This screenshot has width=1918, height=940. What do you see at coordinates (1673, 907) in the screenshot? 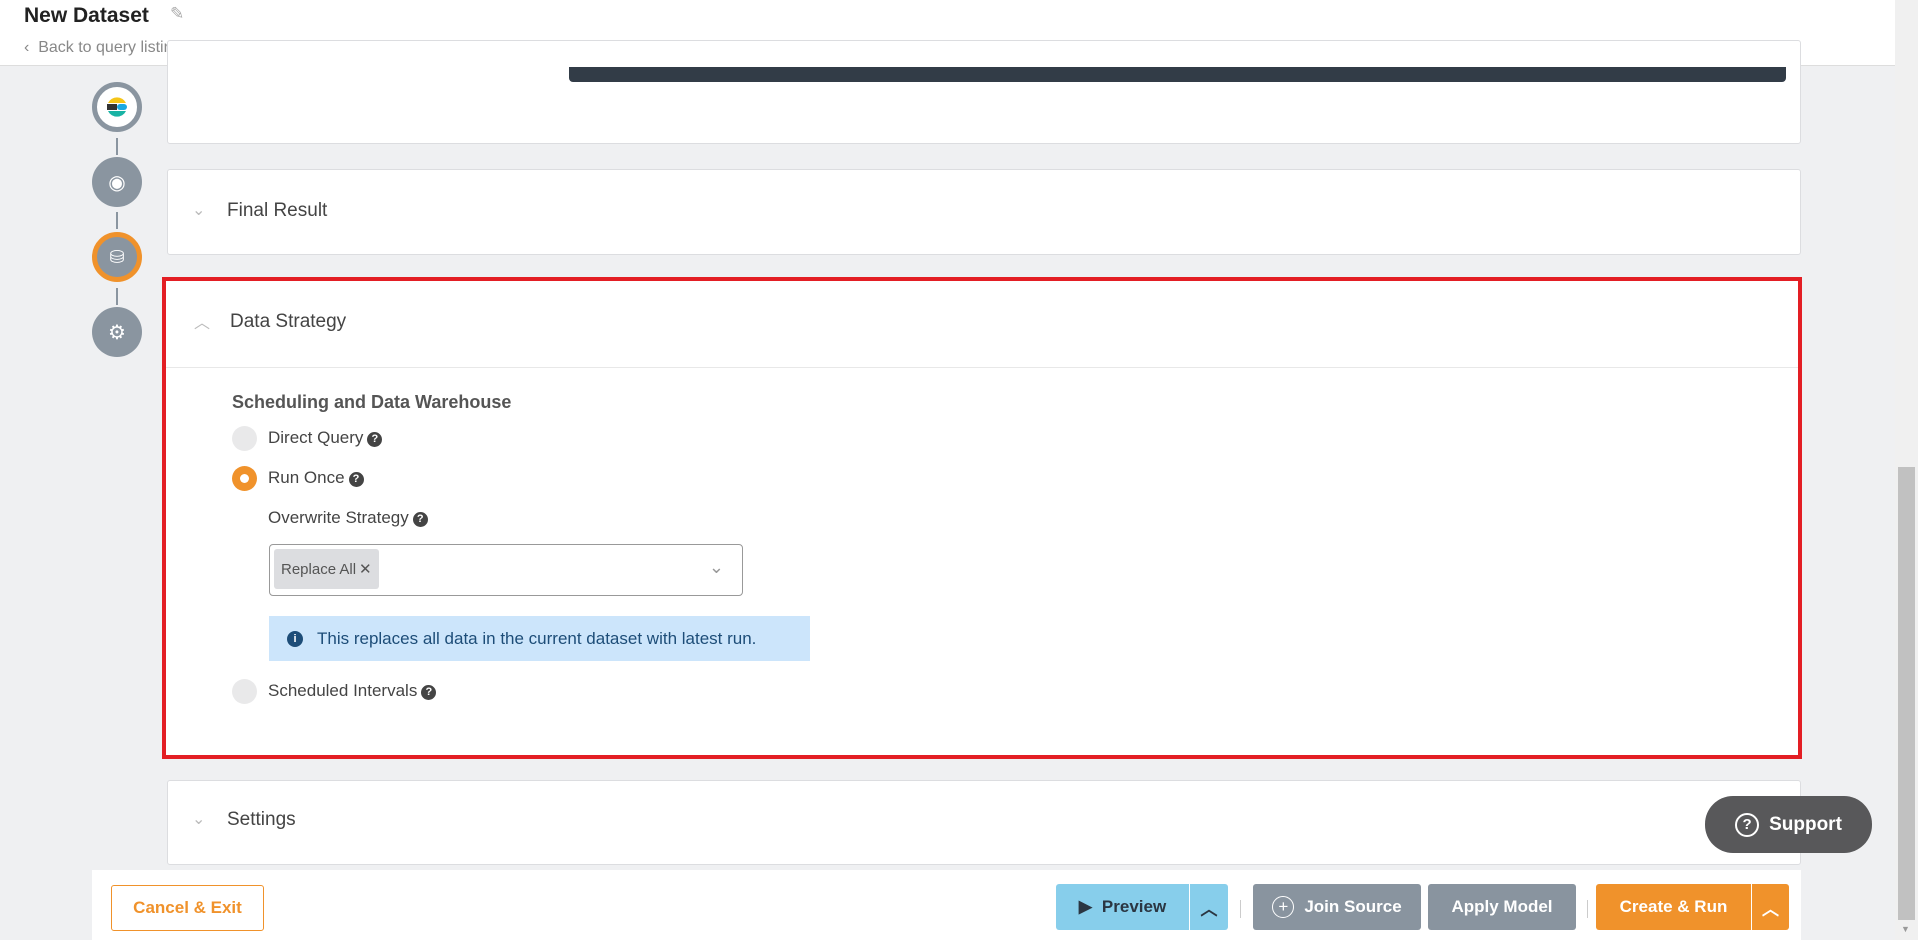
I see `create-run-button: Create & Run` at bounding box center [1673, 907].